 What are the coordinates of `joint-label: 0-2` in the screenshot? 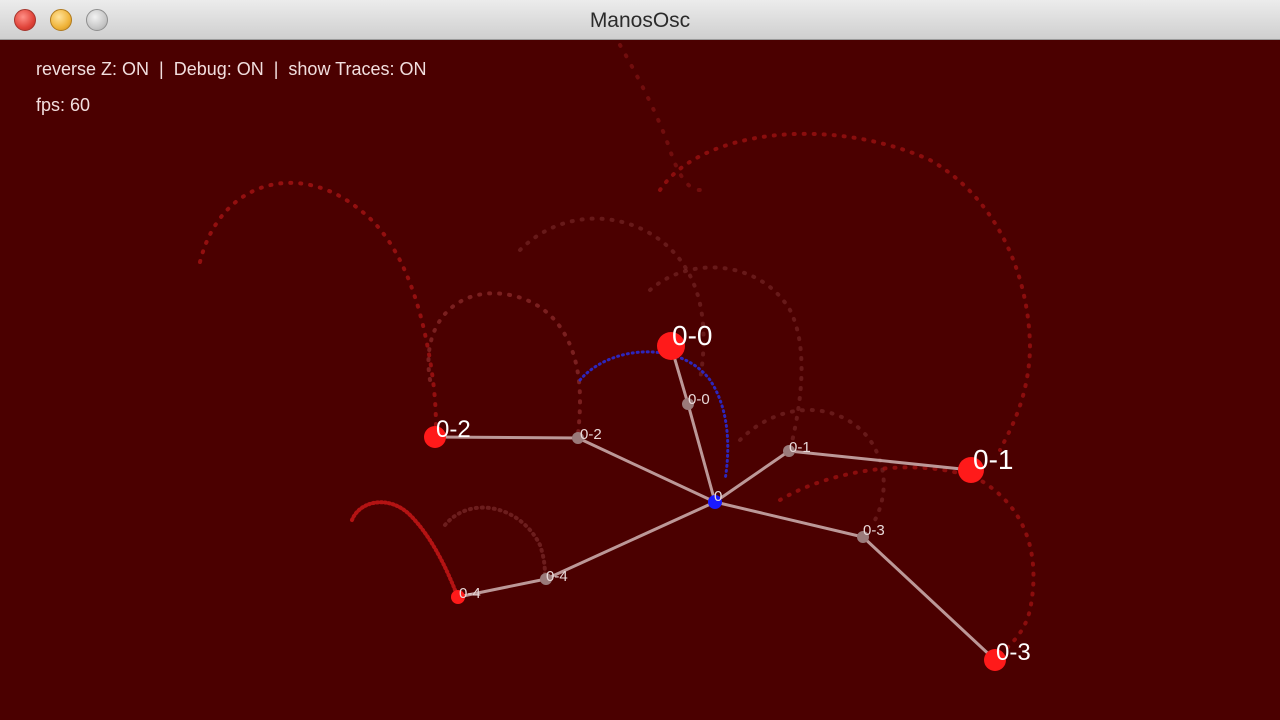 It's located at (591, 434).